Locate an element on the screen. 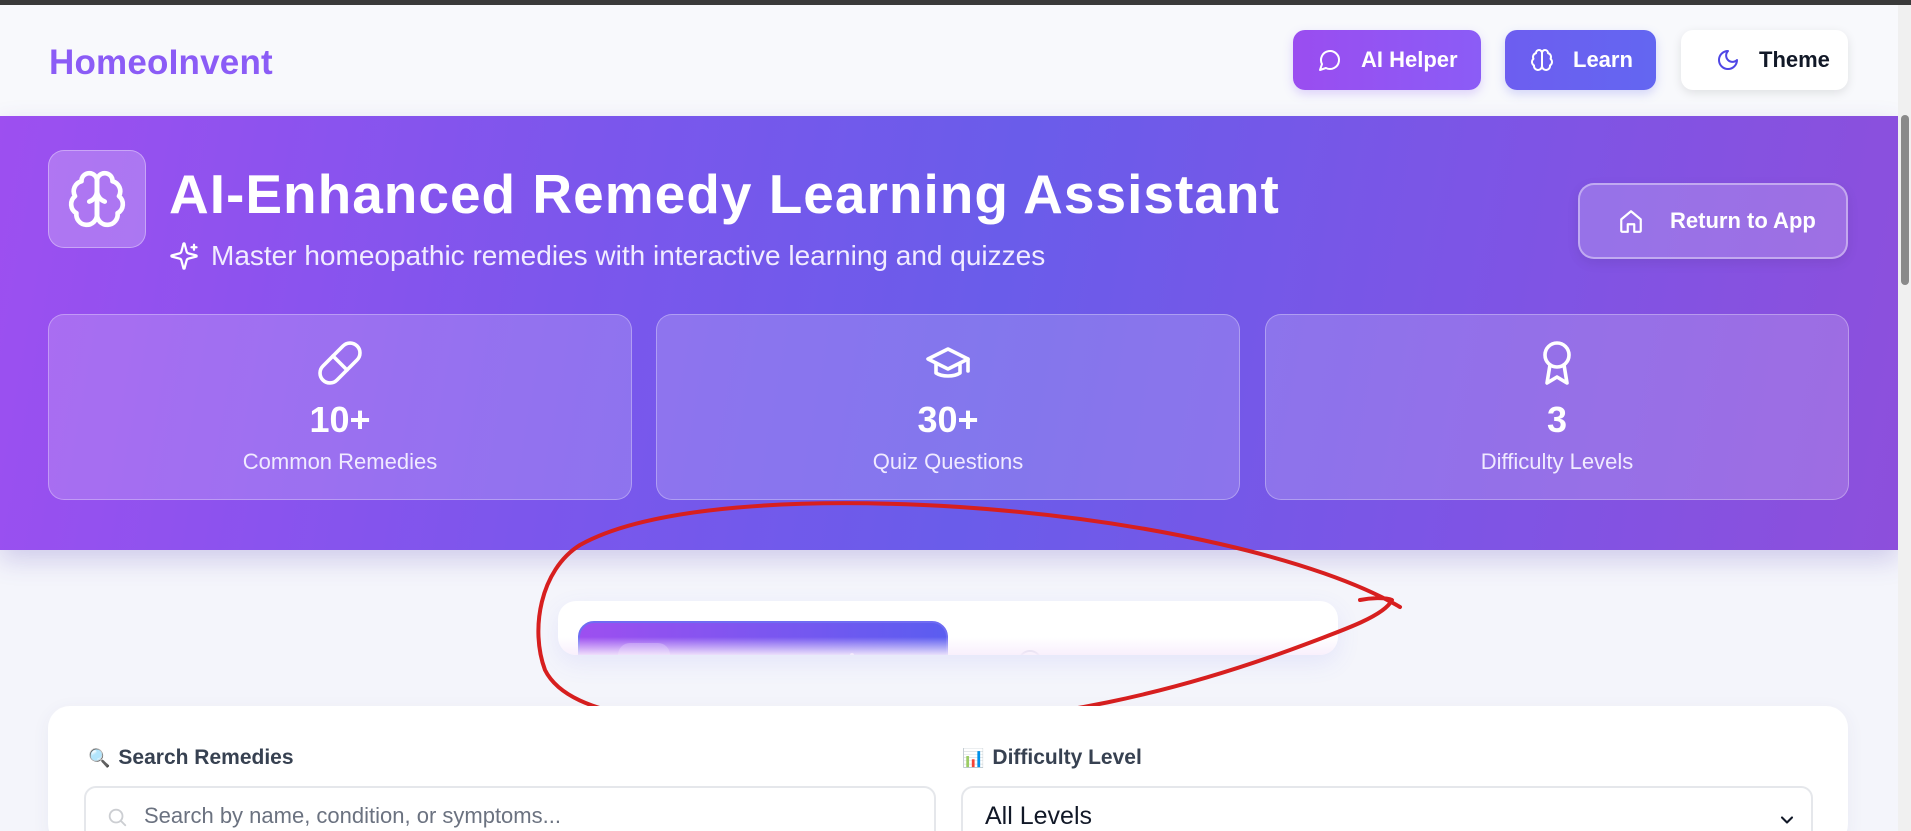 This screenshot has width=1911, height=831. graduation-cap-icon is located at coordinates (948, 363).